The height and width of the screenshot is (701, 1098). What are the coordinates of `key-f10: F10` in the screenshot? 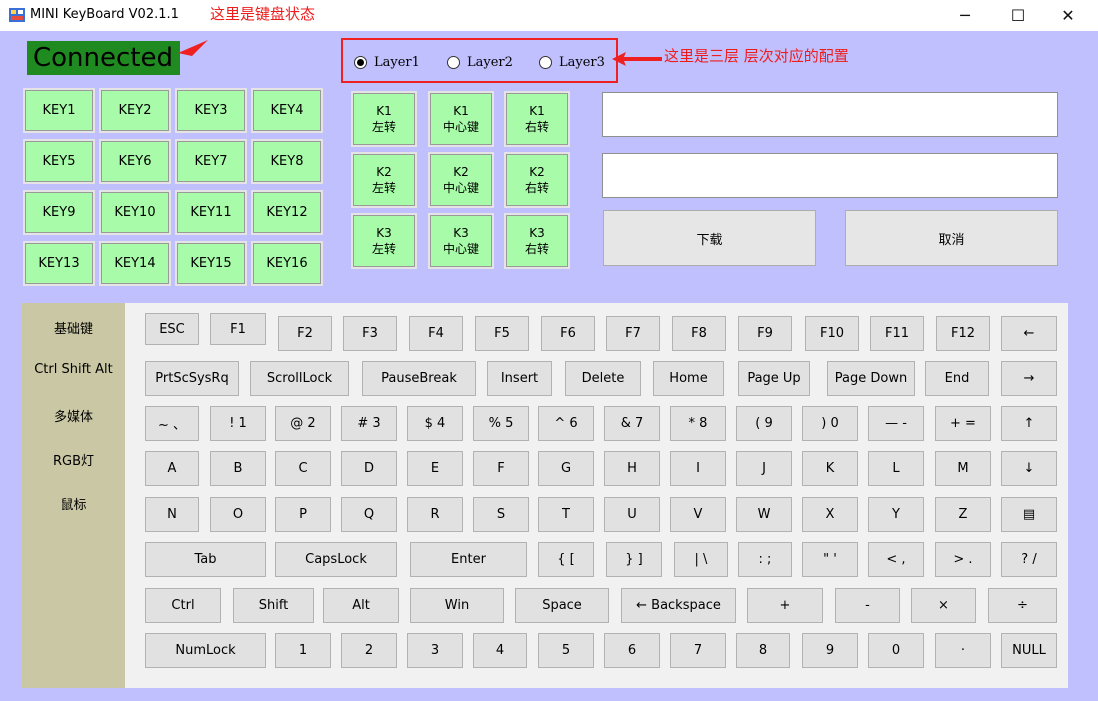 It's located at (832, 333).